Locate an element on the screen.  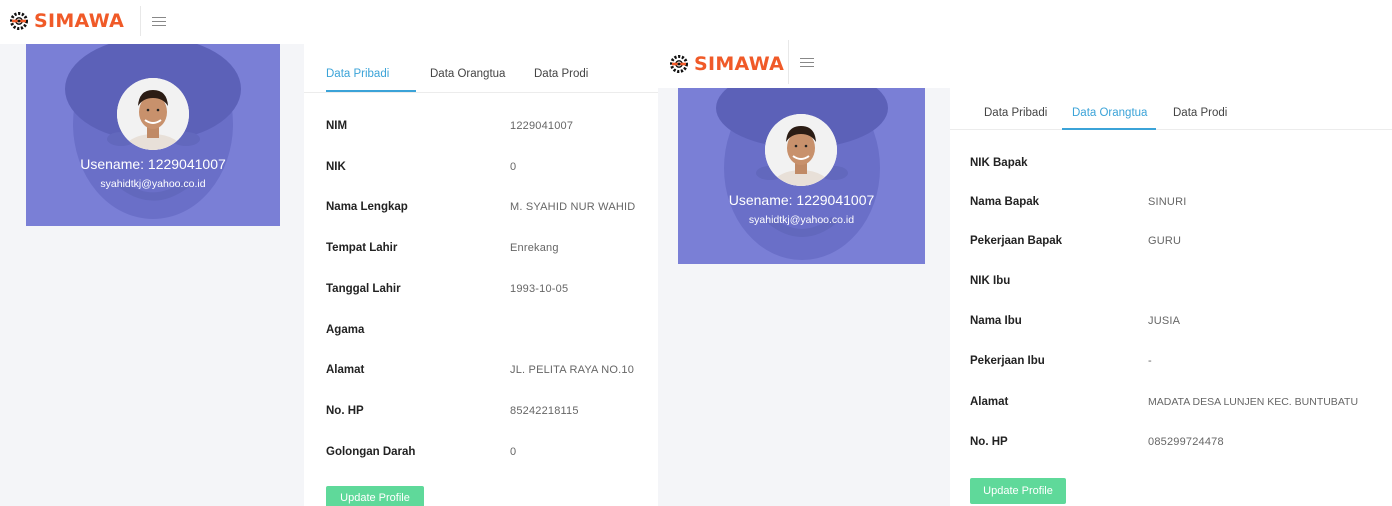
field-value-alamat: JL. PELITA RAYA NO.10 is located at coordinates (572, 370).